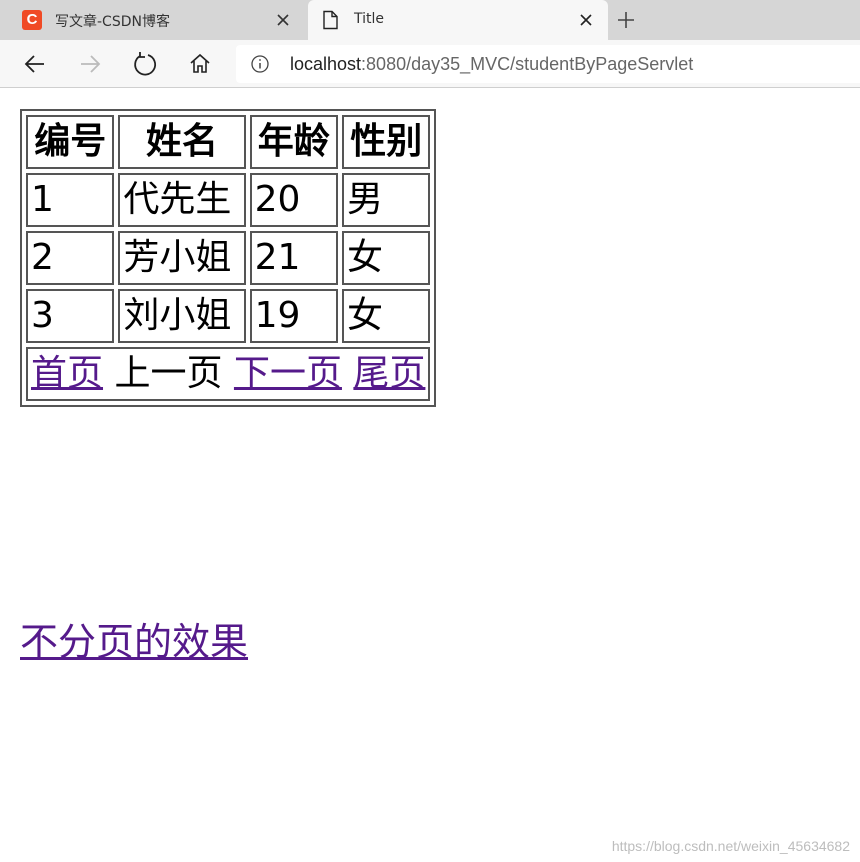 This screenshot has height=862, width=860. What do you see at coordinates (70, 142) in the screenshot?
I see `header-id: 编号` at bounding box center [70, 142].